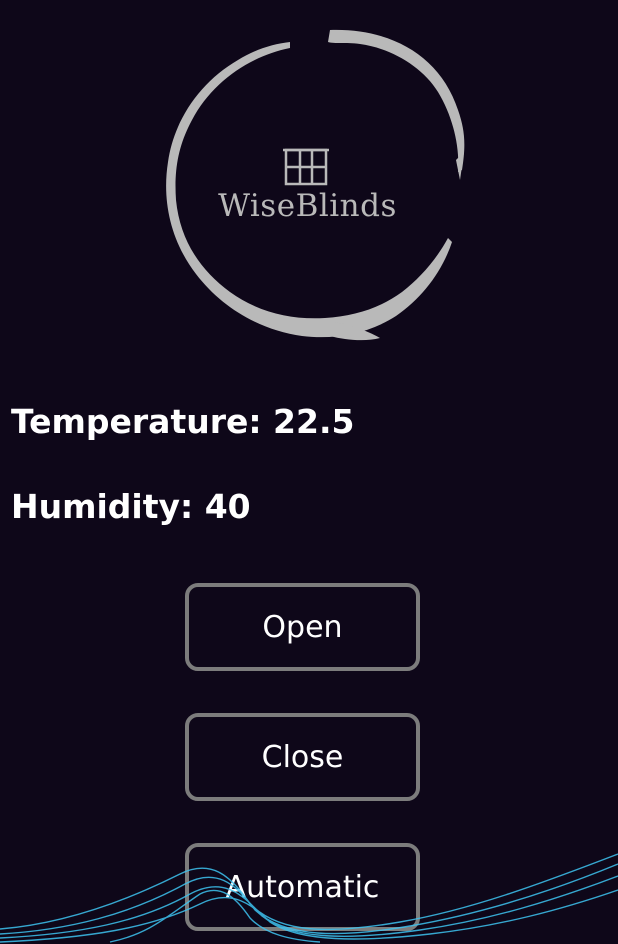  I want to click on close-button: Close, so click(302, 757).